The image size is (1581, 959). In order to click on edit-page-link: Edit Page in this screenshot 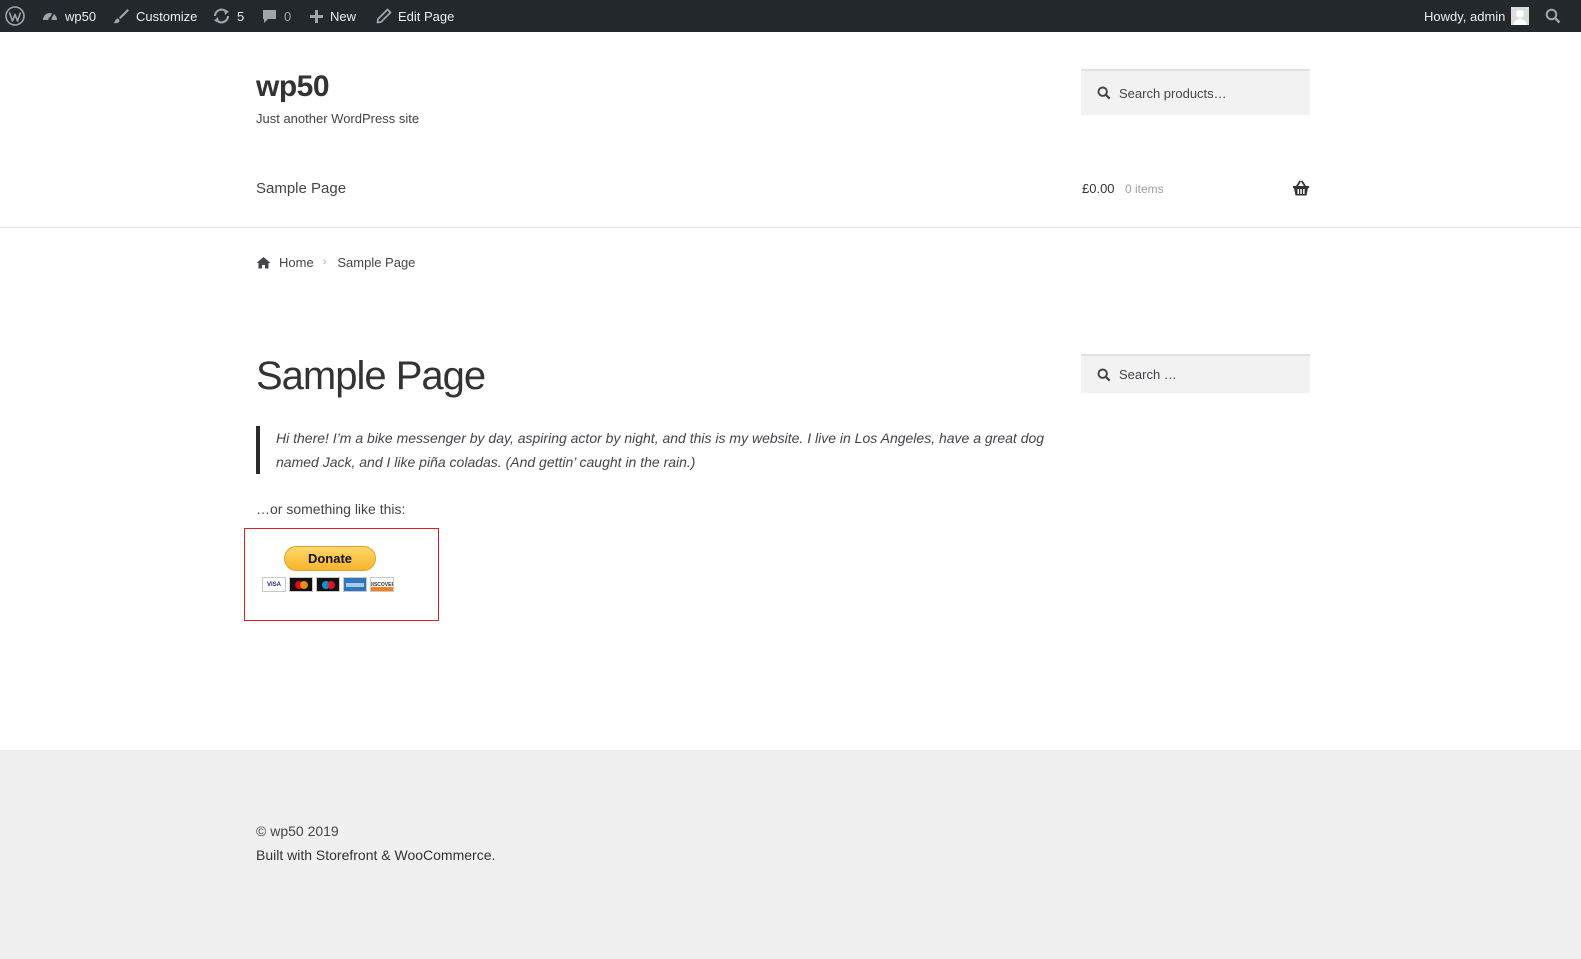, I will do `click(415, 16)`.